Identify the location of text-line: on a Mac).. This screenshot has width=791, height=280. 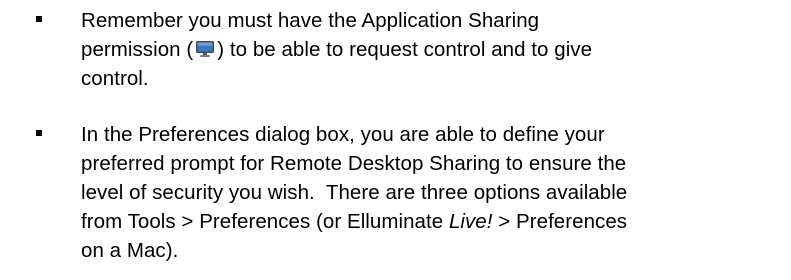
(130, 250).